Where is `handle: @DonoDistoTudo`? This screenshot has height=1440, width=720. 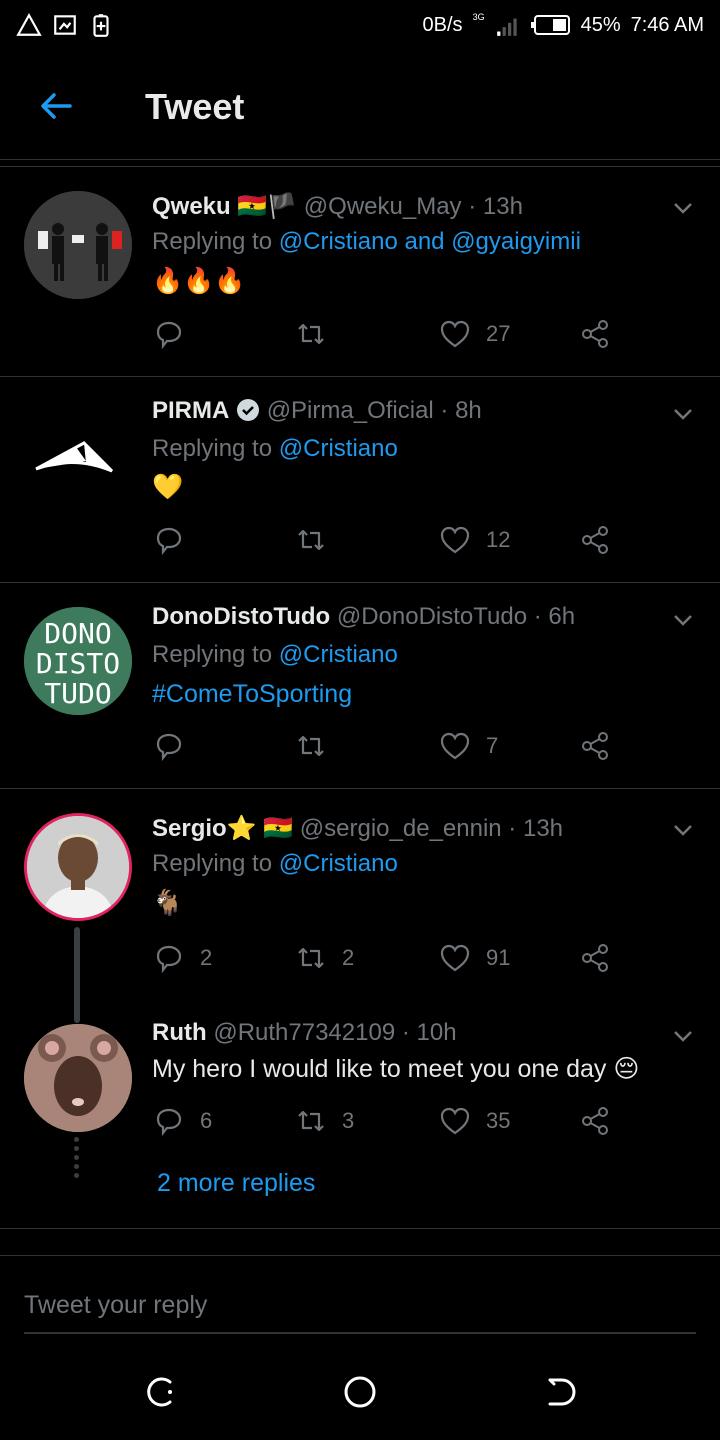 handle: @DonoDistoTudo is located at coordinates (432, 616).